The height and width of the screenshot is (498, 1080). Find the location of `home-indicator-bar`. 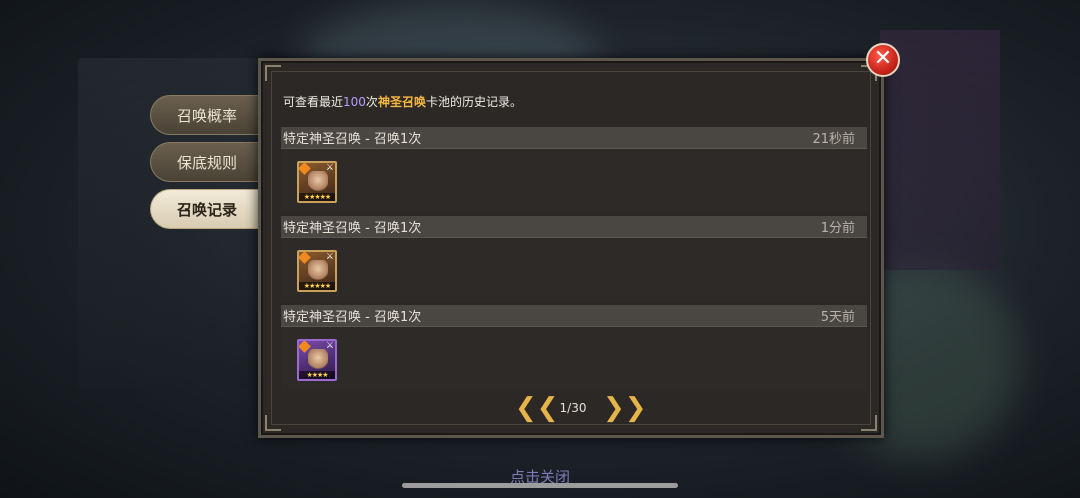

home-indicator-bar is located at coordinates (540, 485).